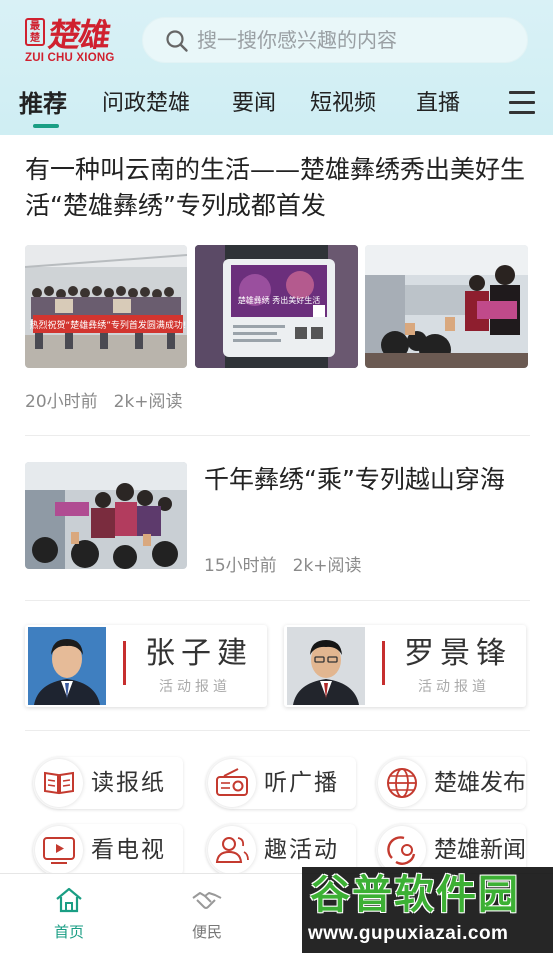 Image resolution: width=553 pixels, height=953 pixels. What do you see at coordinates (146, 104) in the screenshot?
I see `tab-wenzheng: 问政楚雄` at bounding box center [146, 104].